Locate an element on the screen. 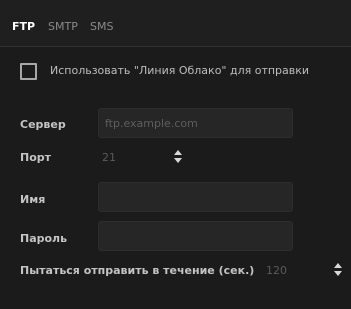  send-timeout-stepper: 120 is located at coordinates (305, 271).